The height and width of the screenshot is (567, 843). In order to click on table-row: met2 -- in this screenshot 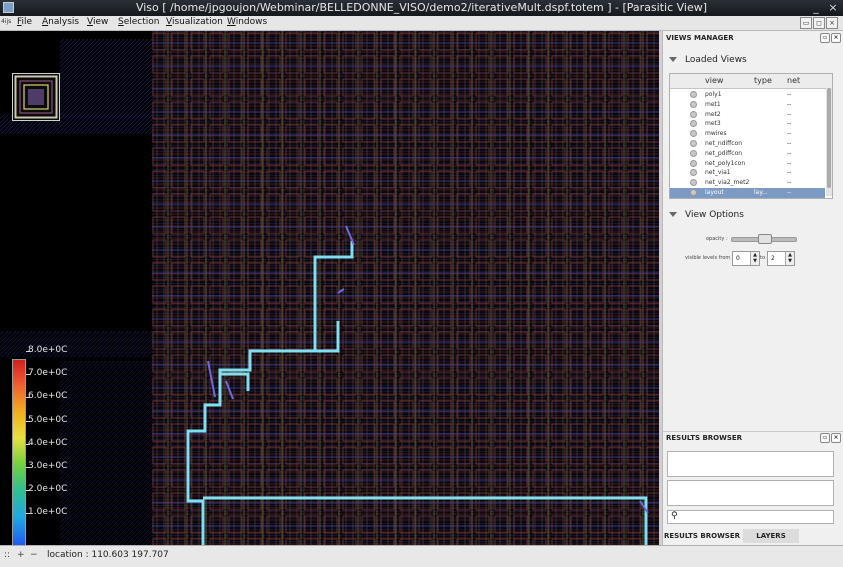, I will do `click(747, 115)`.